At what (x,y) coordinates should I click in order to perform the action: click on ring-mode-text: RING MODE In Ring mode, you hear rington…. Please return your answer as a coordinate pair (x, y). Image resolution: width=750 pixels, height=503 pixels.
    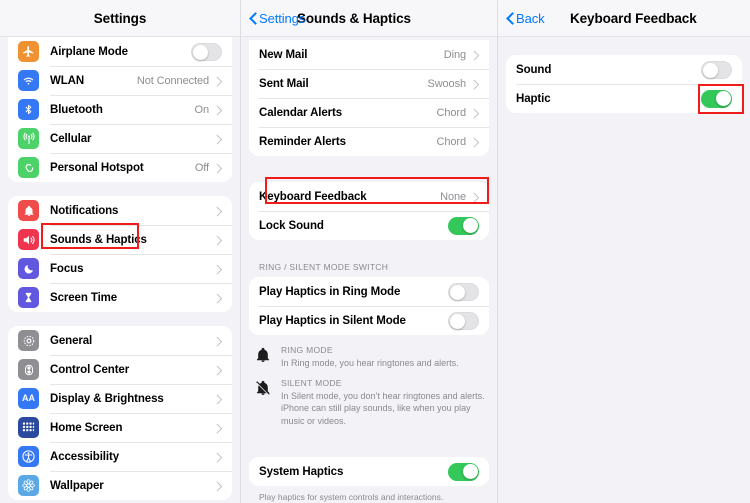
    Looking at the image, I should click on (383, 357).